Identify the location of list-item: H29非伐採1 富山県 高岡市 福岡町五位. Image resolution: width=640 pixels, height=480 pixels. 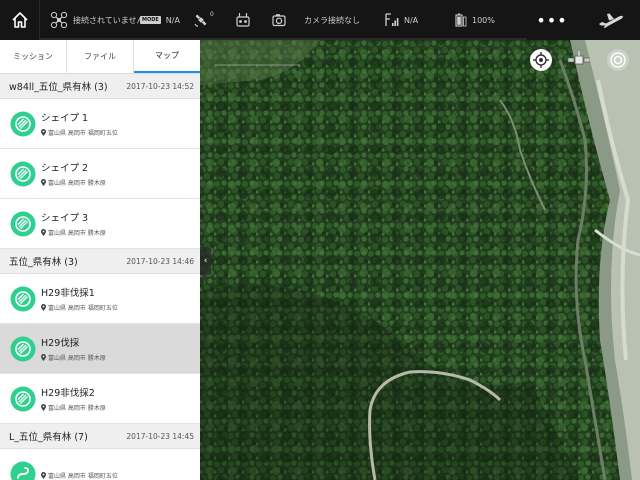
(100, 299).